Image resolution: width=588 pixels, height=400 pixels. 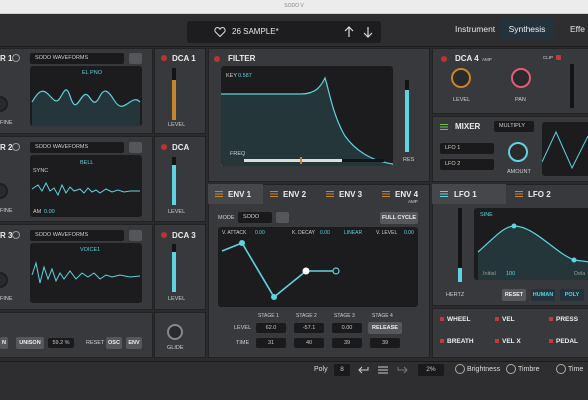 What do you see at coordinates (514, 126) in the screenshot?
I see `mixer-mode-dropdown: MULTIPLY` at bounding box center [514, 126].